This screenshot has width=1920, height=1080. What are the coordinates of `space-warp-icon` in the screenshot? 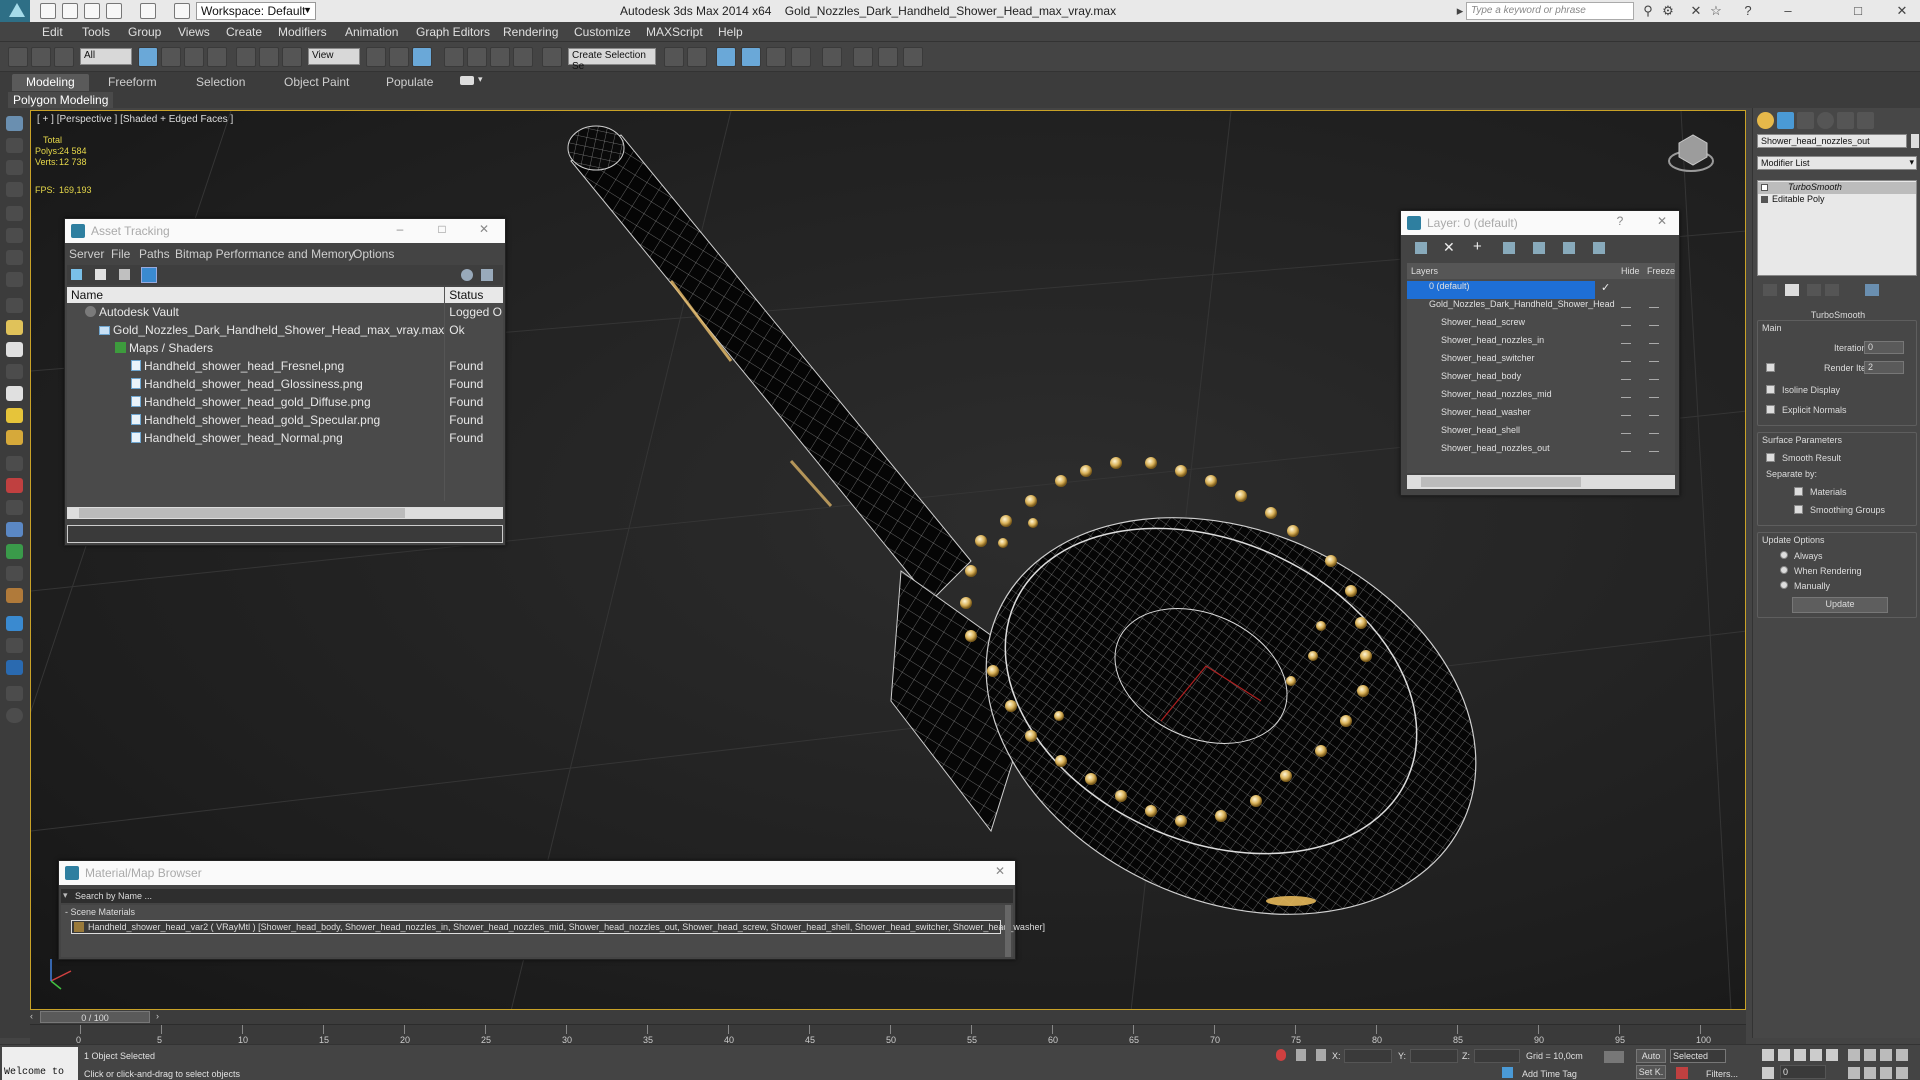 It's located at (14, 485).